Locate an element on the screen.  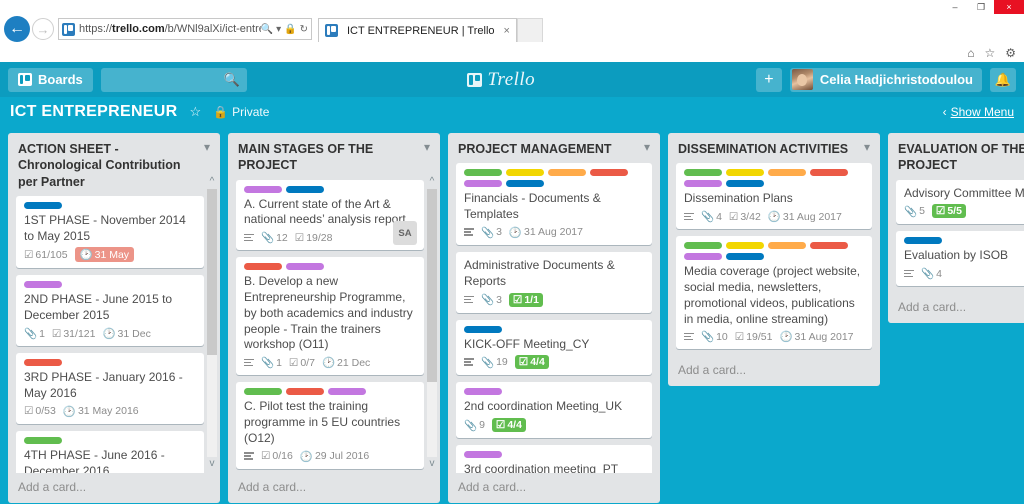
show-menu-button: ‹ Show Menu is located at coordinates (978, 112).